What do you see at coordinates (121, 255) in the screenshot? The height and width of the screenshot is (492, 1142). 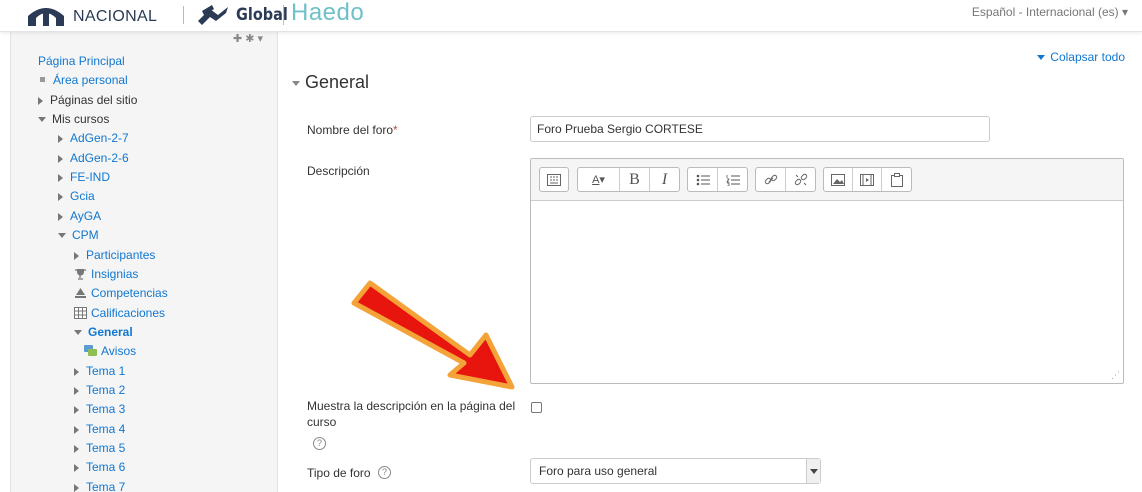 I see `sidebar-item-label: Participantes` at bounding box center [121, 255].